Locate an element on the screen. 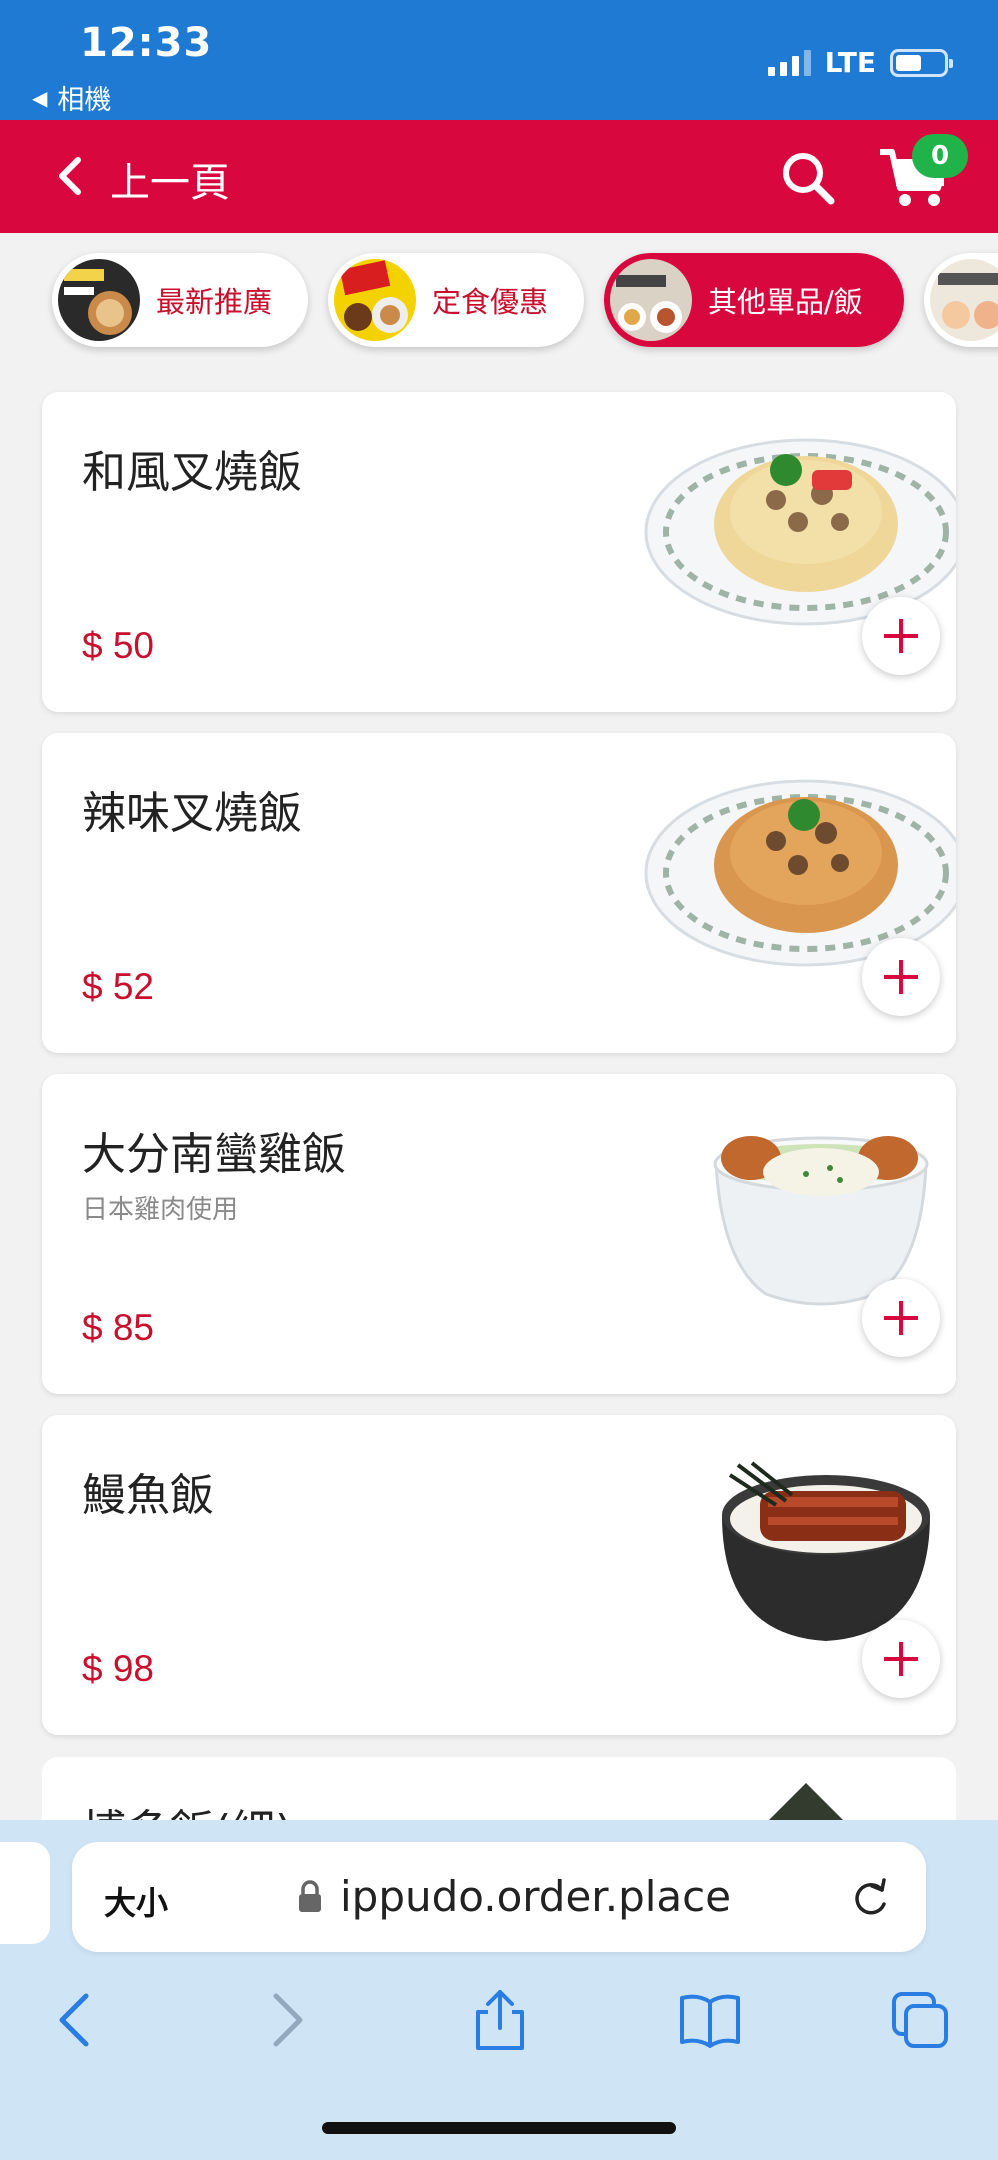 The width and height of the screenshot is (998, 2160). lock-icon is located at coordinates (310, 1896).